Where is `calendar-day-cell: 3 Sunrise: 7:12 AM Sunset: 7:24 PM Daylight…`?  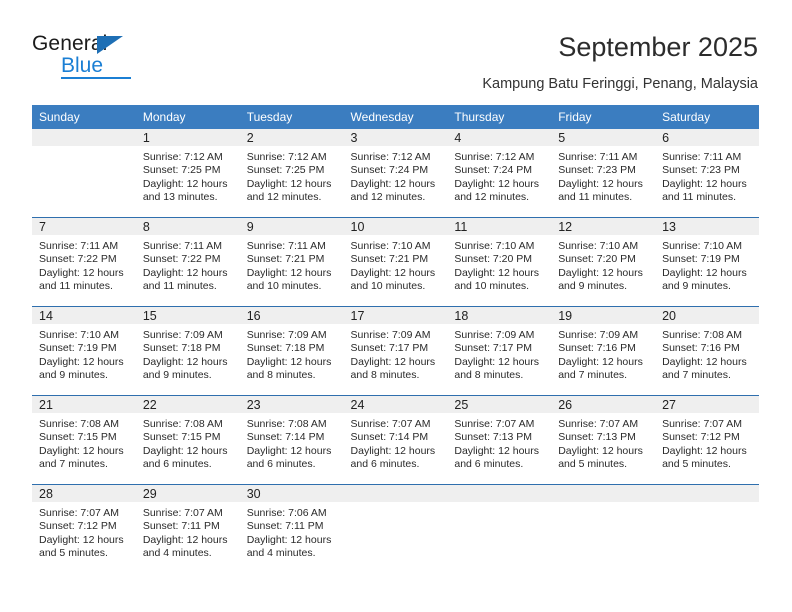 calendar-day-cell: 3 Sunrise: 7:12 AM Sunset: 7:24 PM Daylight… is located at coordinates (395, 173).